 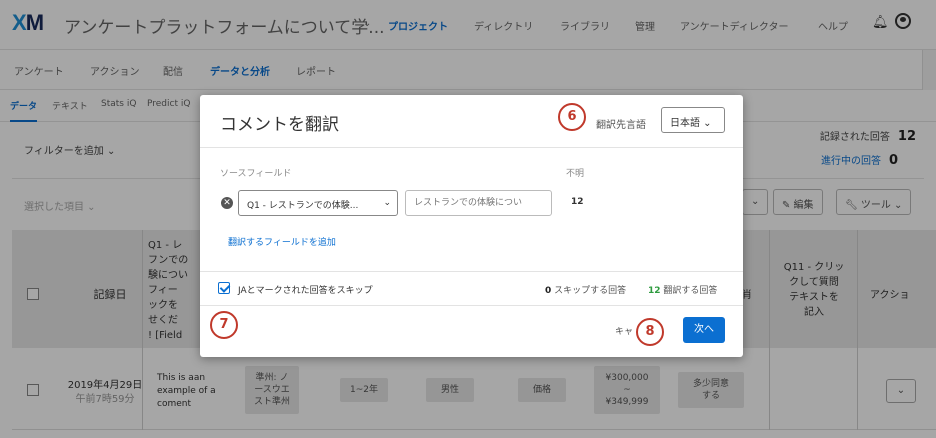 What do you see at coordinates (305, 291) in the screenshot?
I see `skip-ja-label: JAとマークされた回答をスキップ` at bounding box center [305, 291].